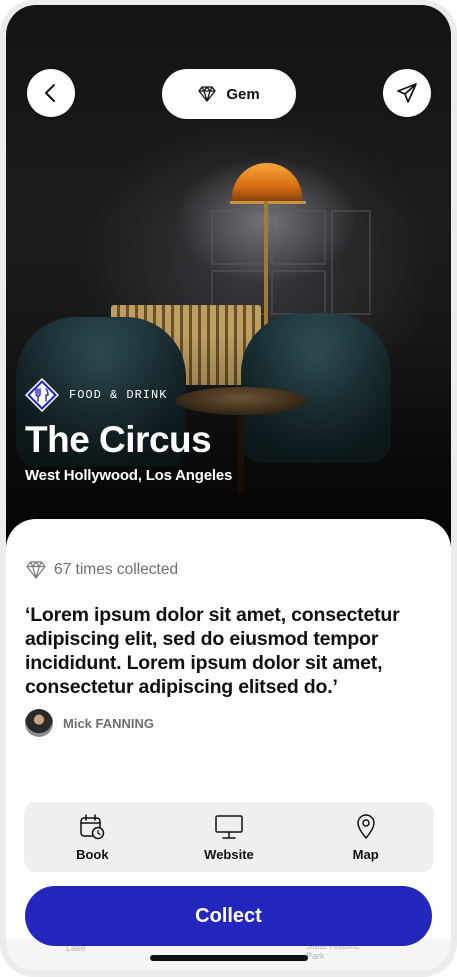 The height and width of the screenshot is (977, 457). I want to click on map-button: Map, so click(366, 837).